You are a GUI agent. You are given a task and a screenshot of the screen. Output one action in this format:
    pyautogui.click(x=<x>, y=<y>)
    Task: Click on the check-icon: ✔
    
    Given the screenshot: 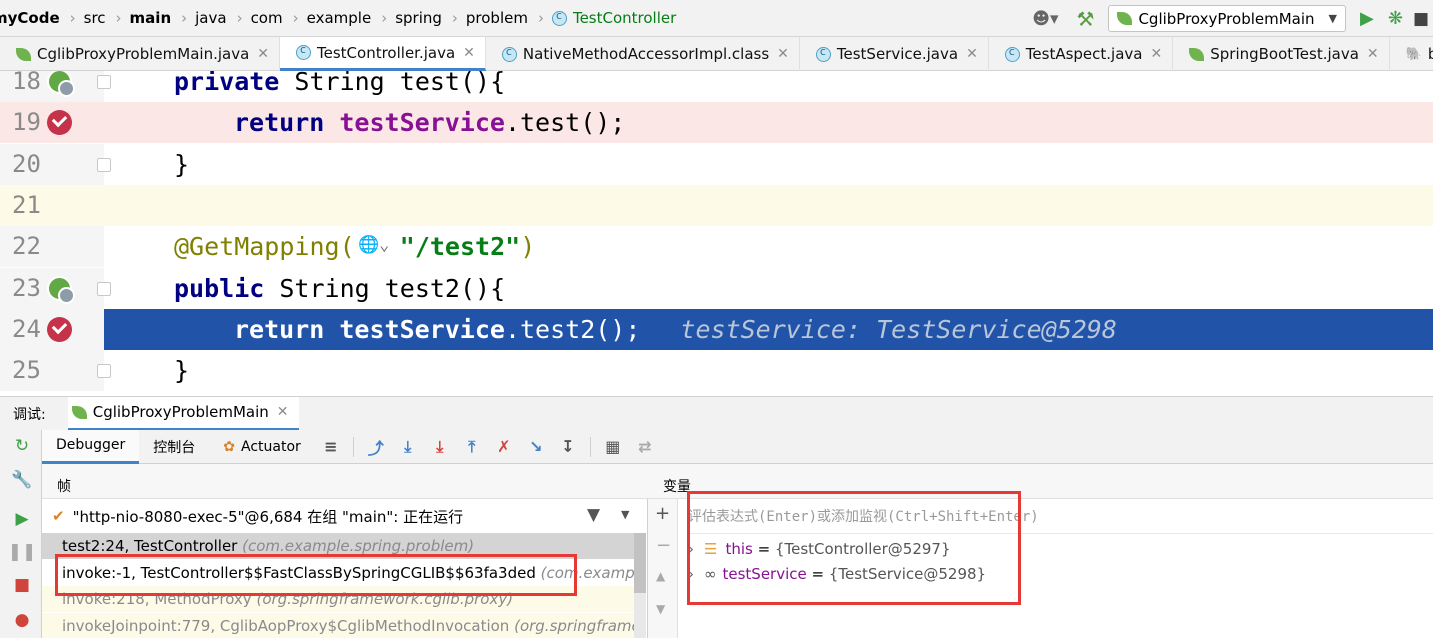 What is the action you would take?
    pyautogui.click(x=58, y=516)
    